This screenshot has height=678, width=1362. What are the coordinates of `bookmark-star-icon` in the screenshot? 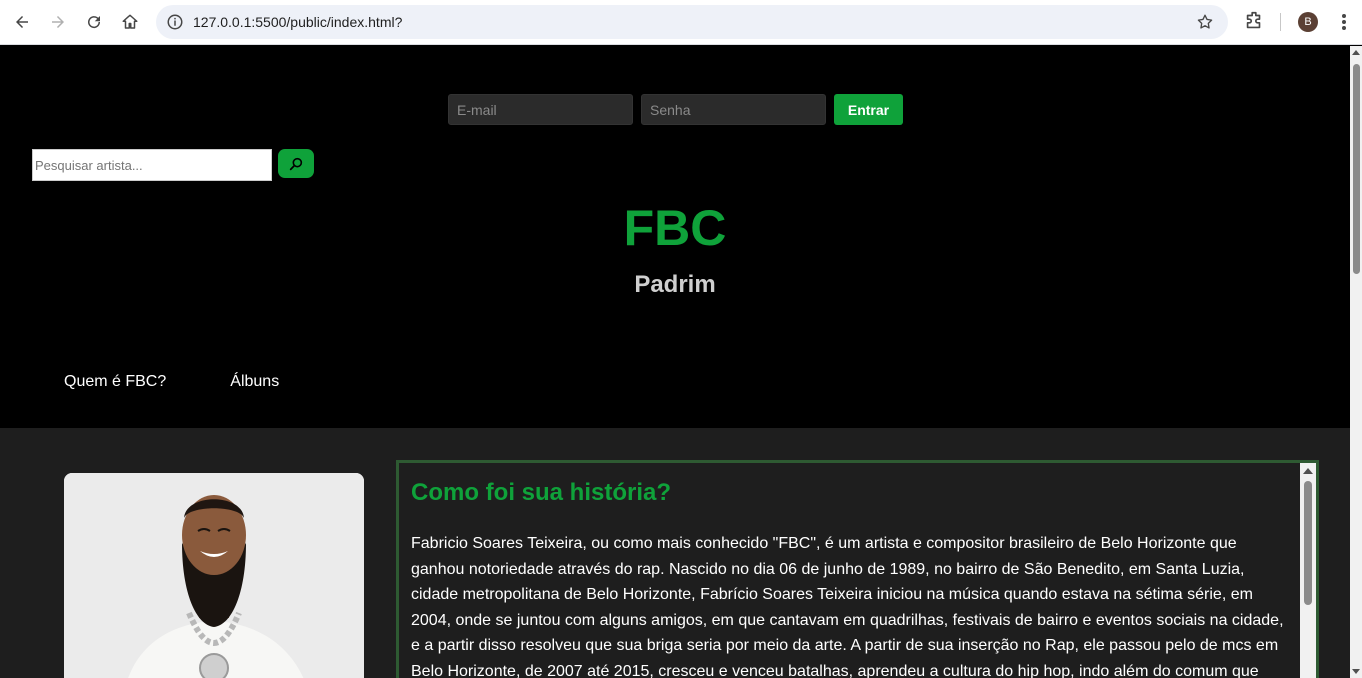 It's located at (1205, 22).